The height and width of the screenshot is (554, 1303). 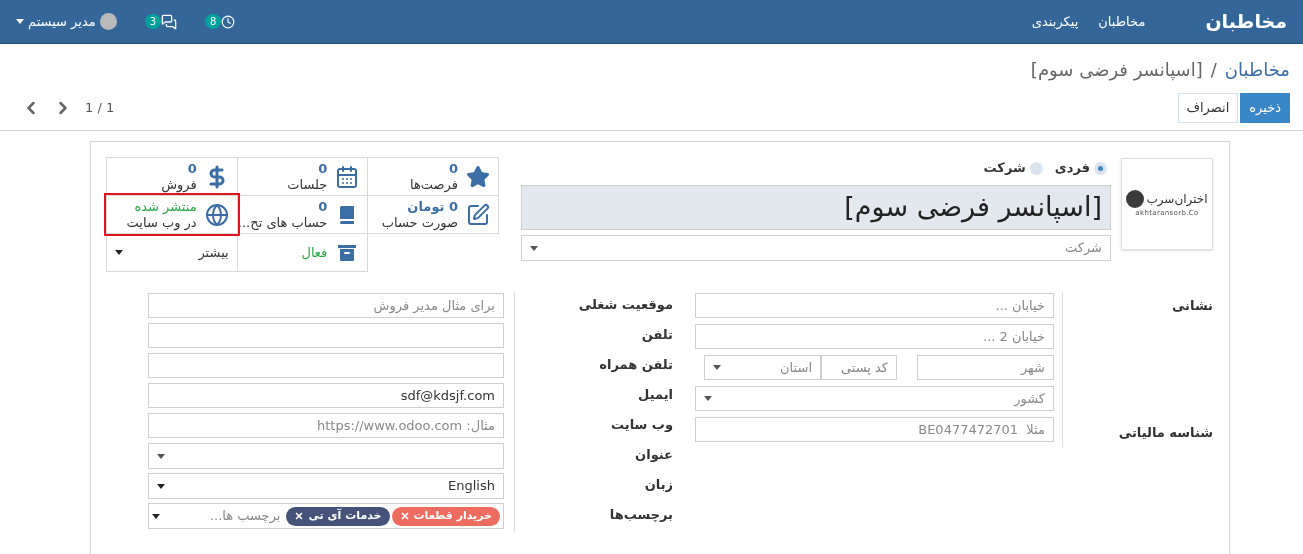 I want to click on field-label: عنوان, so click(x=654, y=454).